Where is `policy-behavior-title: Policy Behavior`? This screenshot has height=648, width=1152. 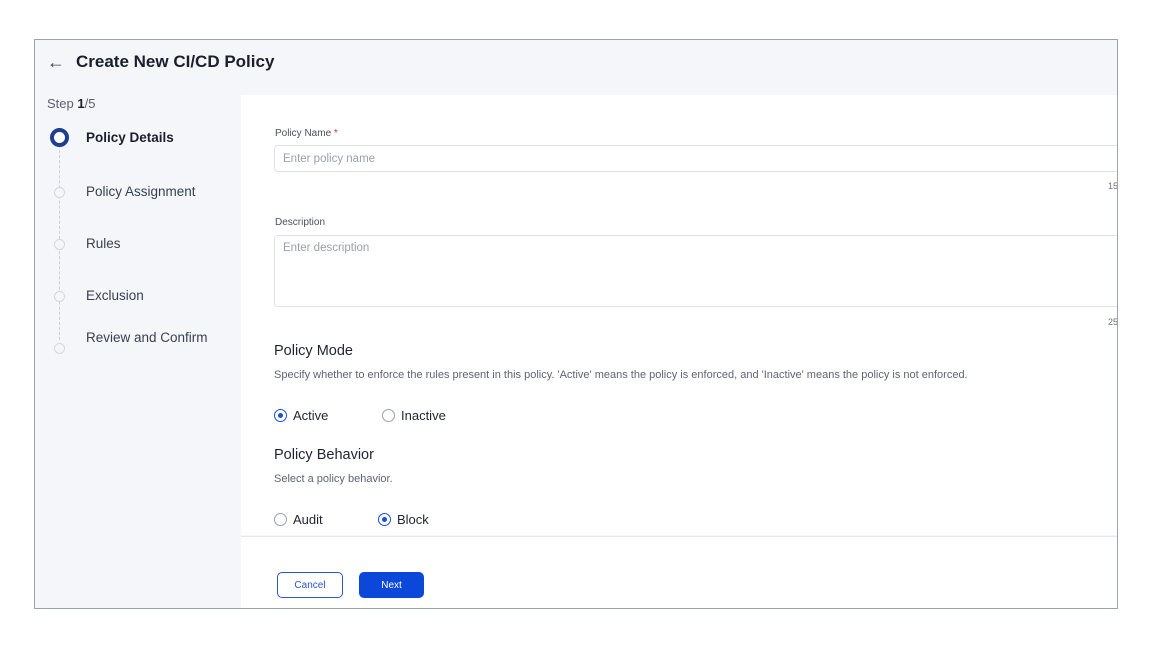 policy-behavior-title: Policy Behavior is located at coordinates (324, 455).